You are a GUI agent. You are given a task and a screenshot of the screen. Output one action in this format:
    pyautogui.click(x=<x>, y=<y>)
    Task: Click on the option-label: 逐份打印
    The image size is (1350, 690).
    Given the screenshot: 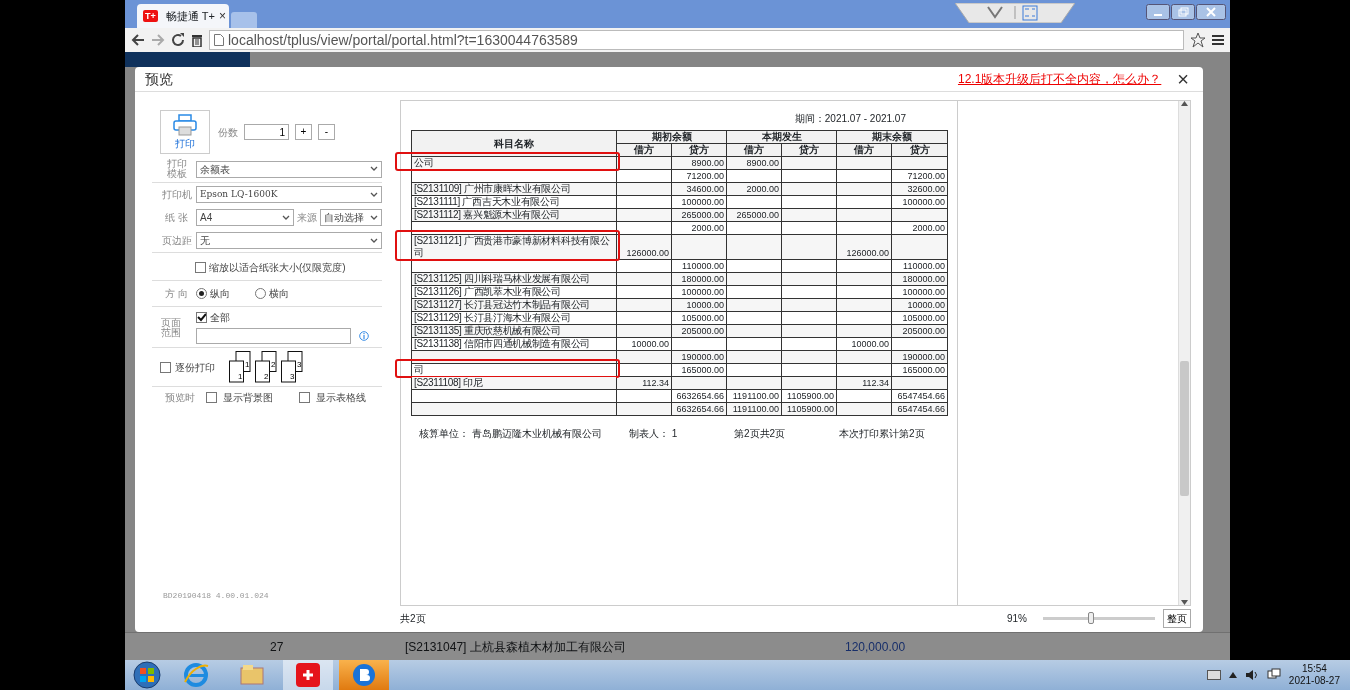 What is the action you would take?
    pyautogui.click(x=195, y=367)
    